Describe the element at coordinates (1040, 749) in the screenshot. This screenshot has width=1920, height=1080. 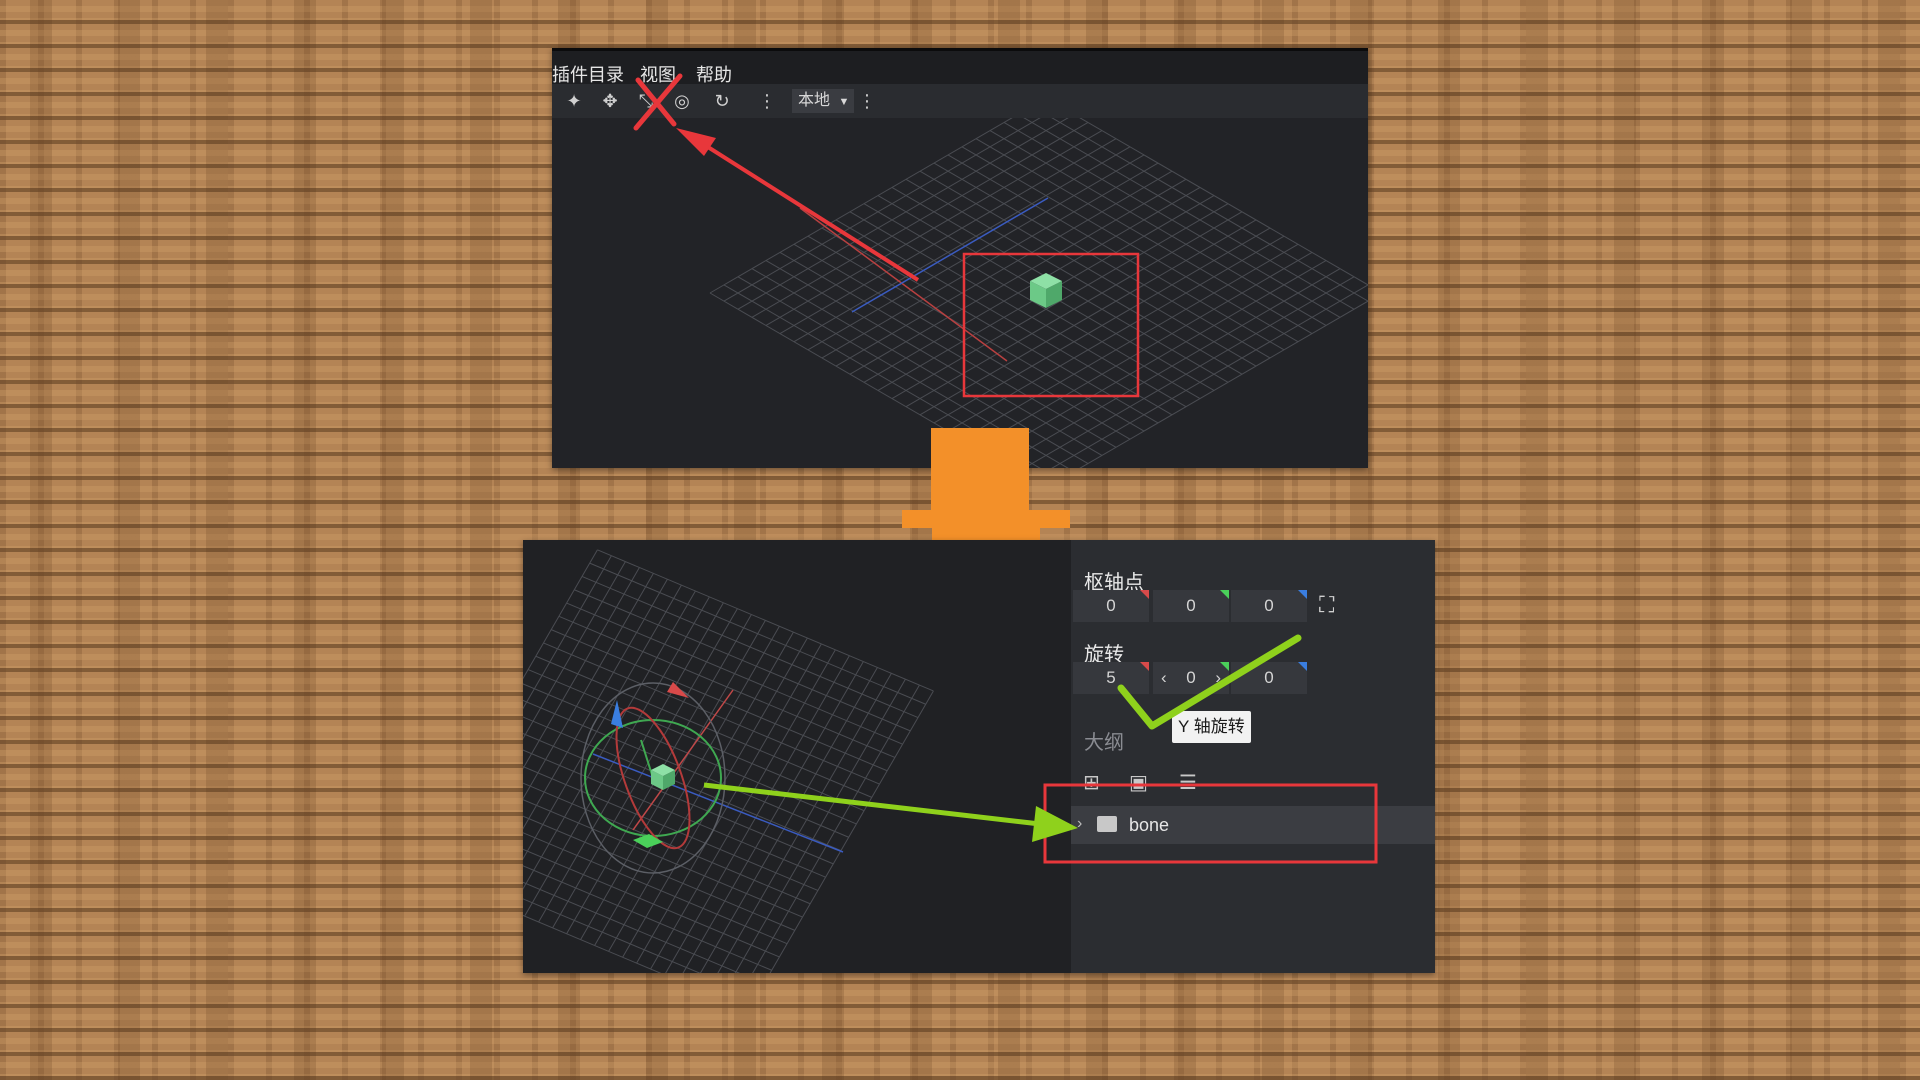
I see `annotation-layer-bottom` at that location.